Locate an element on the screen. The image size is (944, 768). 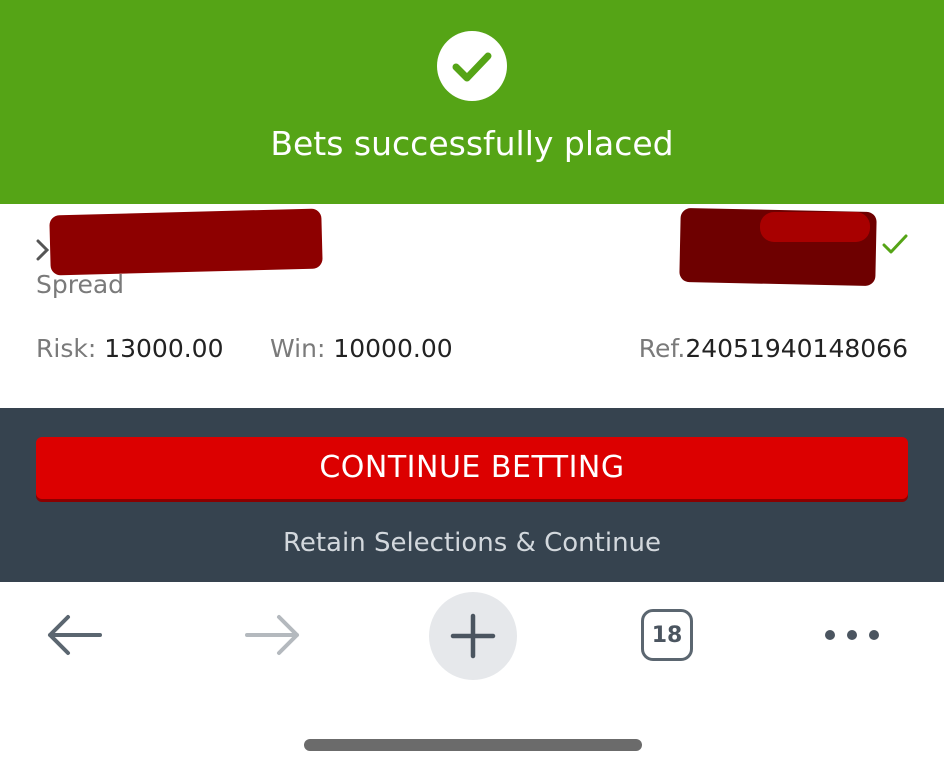
win-label: Win: is located at coordinates (298, 348).